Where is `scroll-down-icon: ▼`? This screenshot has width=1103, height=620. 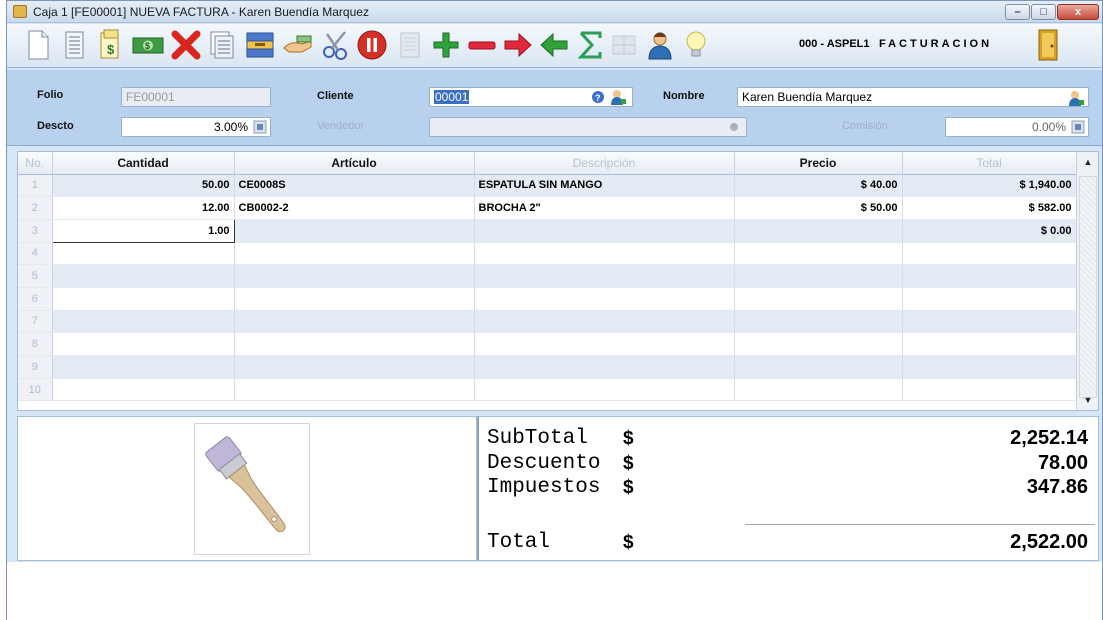
scroll-down-icon: ▼ is located at coordinates (1088, 400).